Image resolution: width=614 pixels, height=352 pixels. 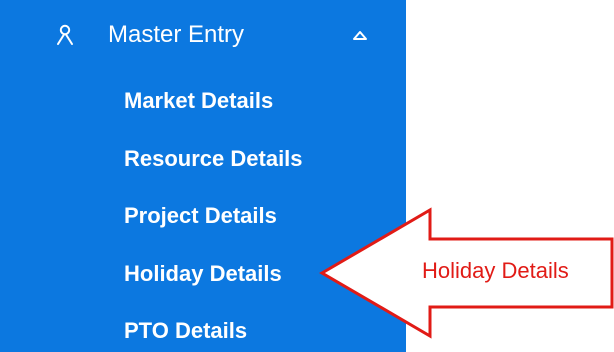 I want to click on menu-item-resource-details: Resource Details, so click(x=203, y=159).